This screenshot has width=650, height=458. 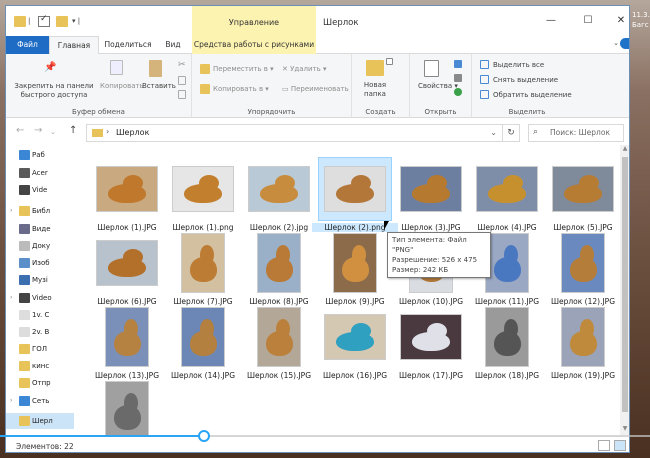 What do you see at coordinates (182, 80) in the screenshot?
I see `copy-path-icon` at bounding box center [182, 80].